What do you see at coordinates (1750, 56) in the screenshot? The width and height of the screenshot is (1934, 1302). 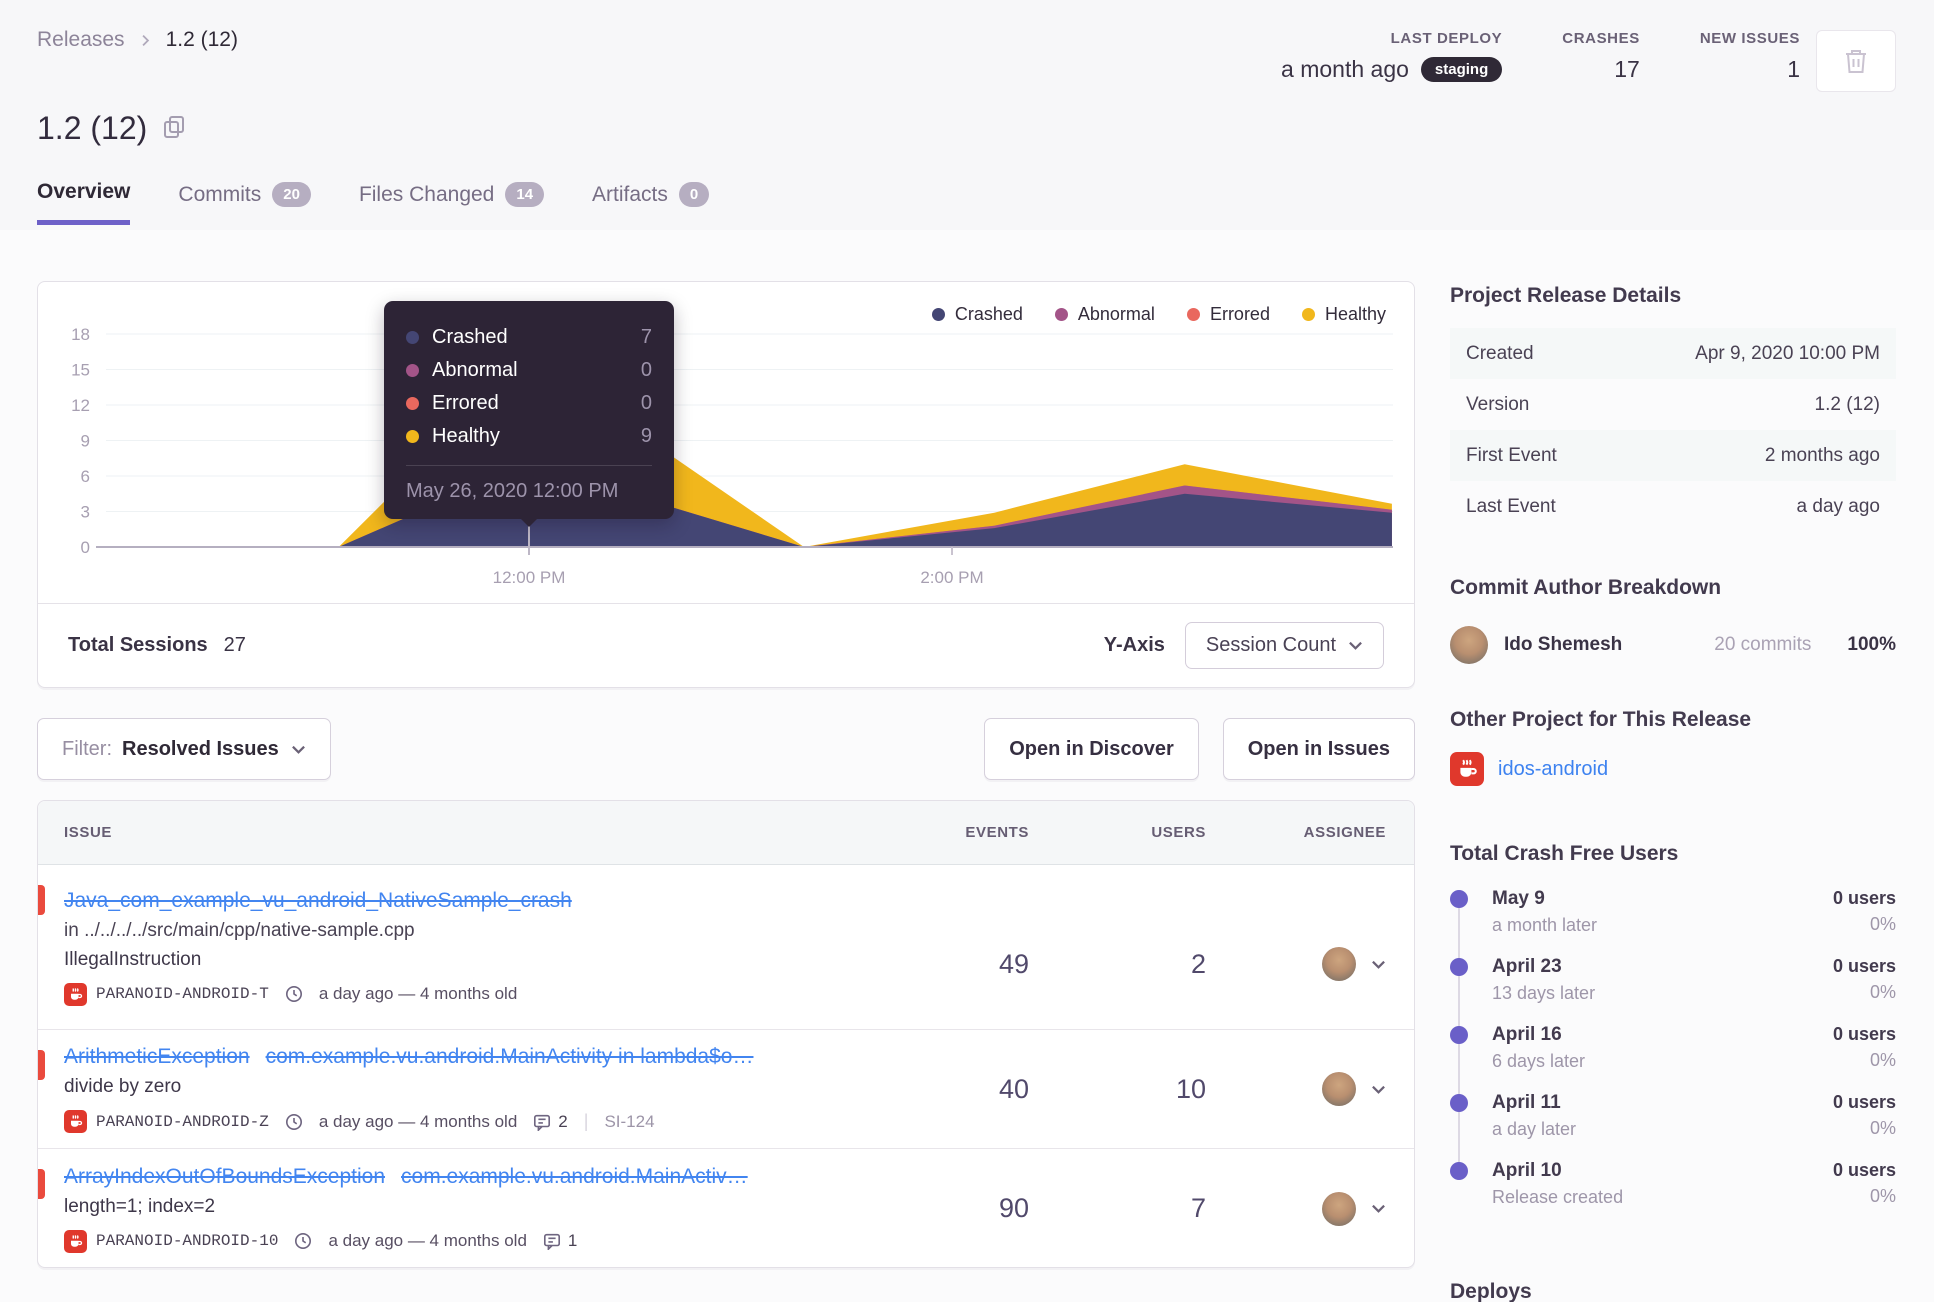 I see `stat-new-issues: NEW ISSUES 1` at bounding box center [1750, 56].